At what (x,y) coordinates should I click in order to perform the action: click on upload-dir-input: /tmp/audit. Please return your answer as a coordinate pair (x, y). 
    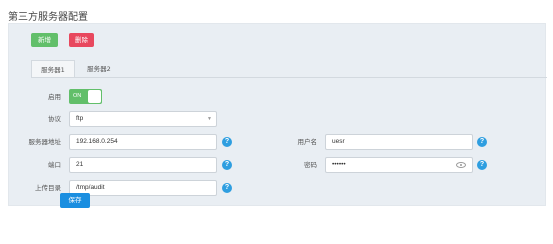
    Looking at the image, I should click on (143, 188).